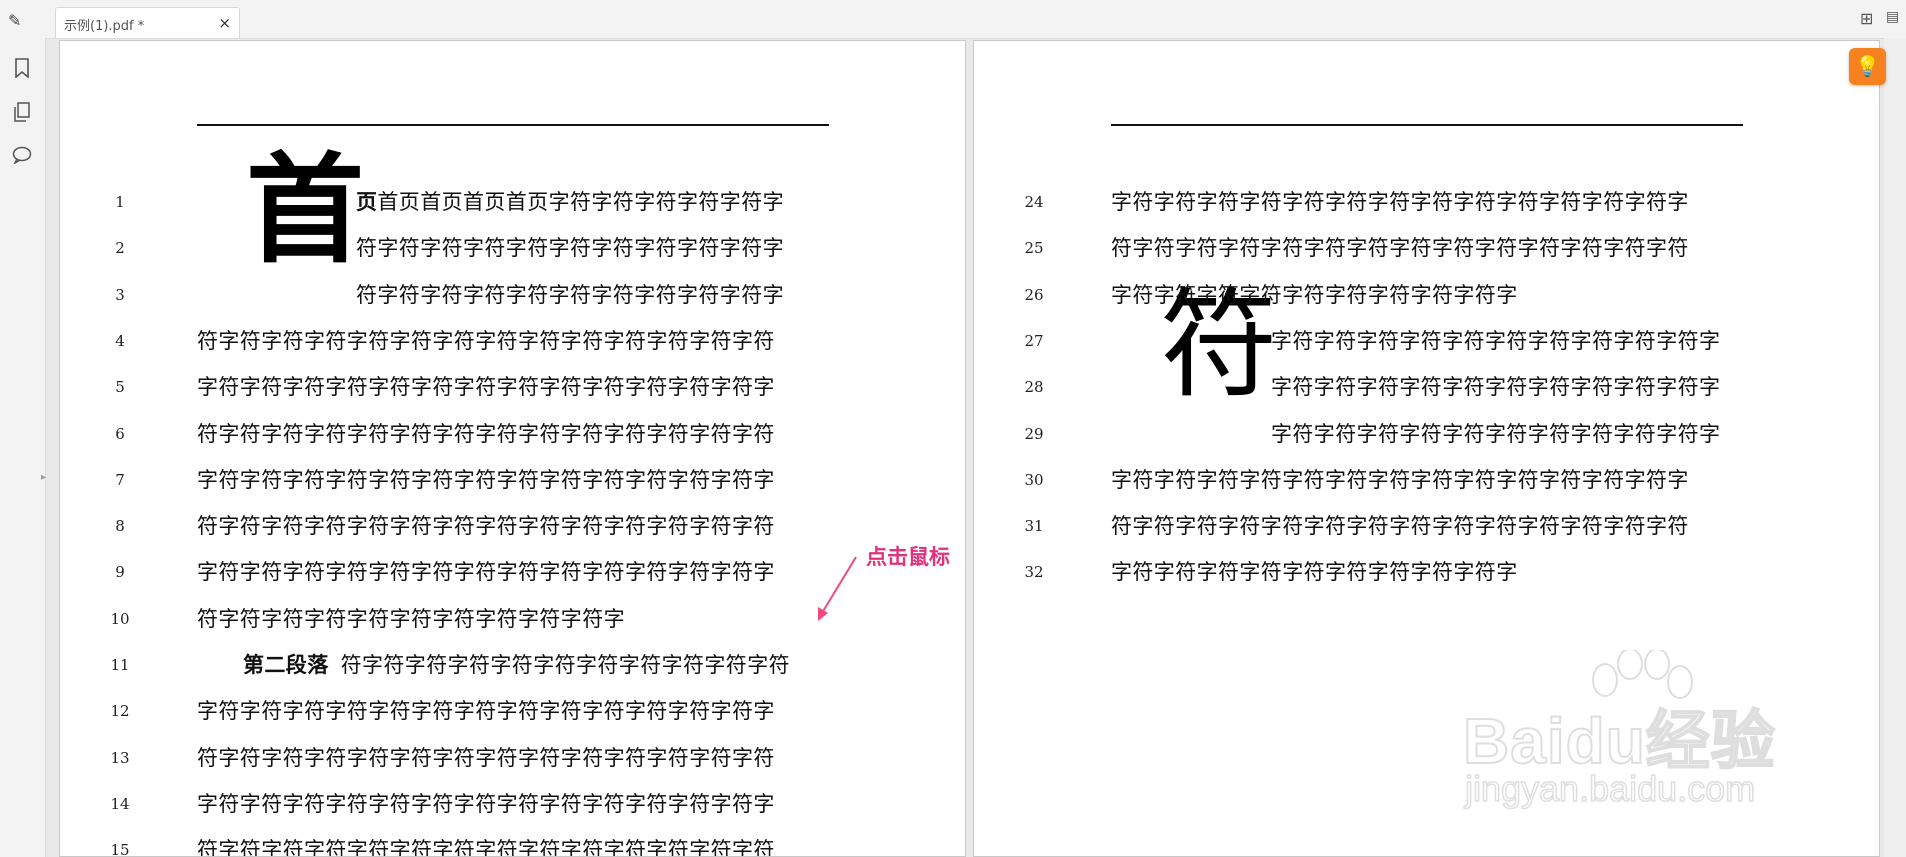 The width and height of the screenshot is (1906, 857). I want to click on bookmark-icon, so click(22, 70).